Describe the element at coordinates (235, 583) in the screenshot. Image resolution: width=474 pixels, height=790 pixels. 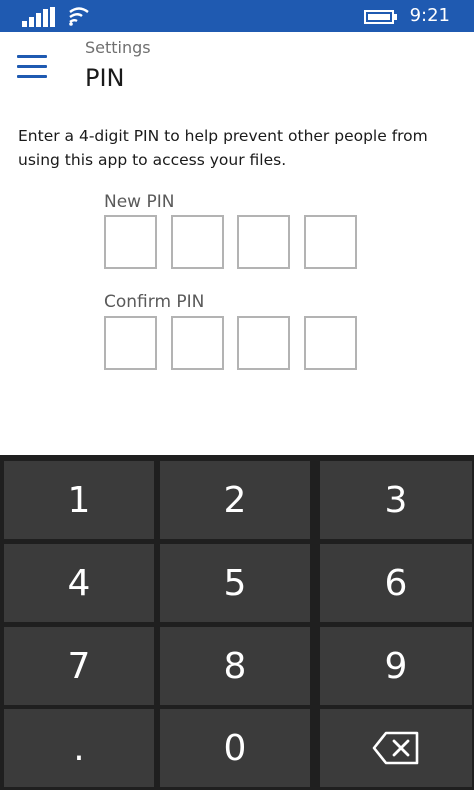
I see `key-5: 5` at that location.